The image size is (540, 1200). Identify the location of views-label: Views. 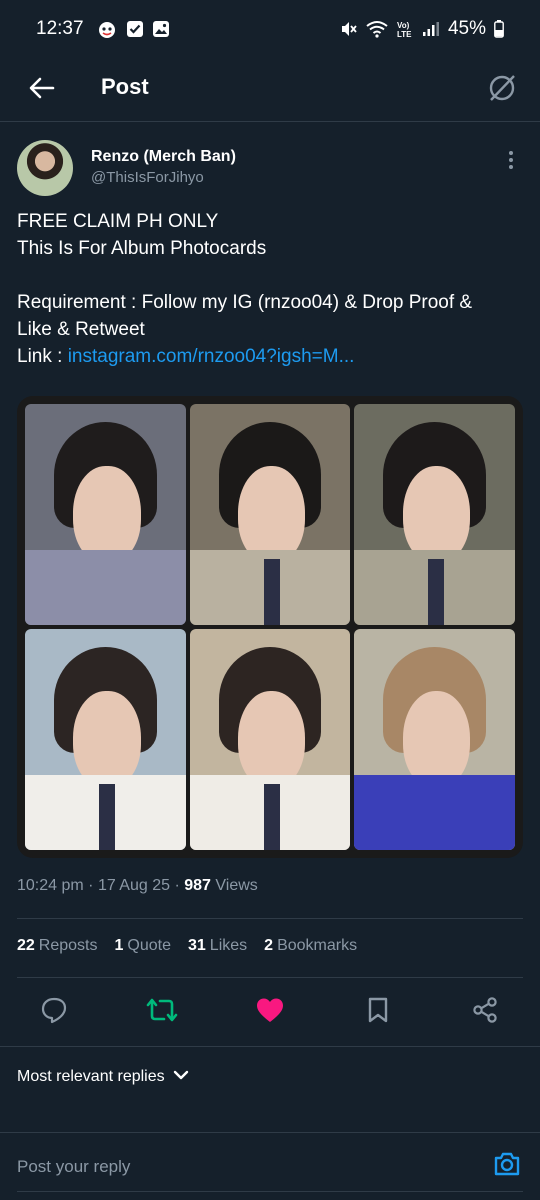
(234, 885).